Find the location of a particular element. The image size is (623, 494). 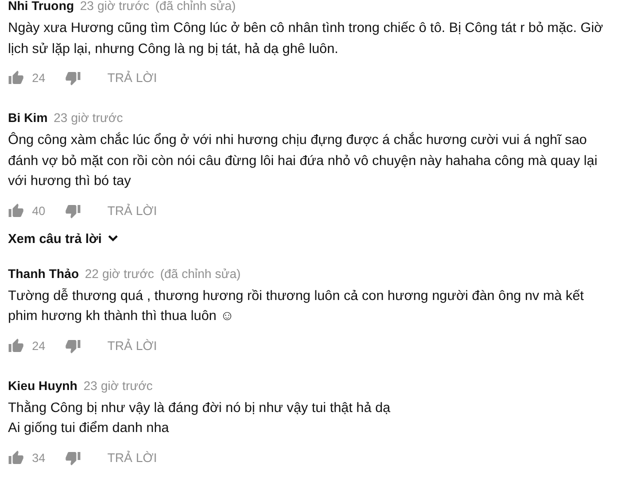

comment-text: Ông công xàm chắc lúc ổng ở với nhi hương chịu đựng được á chắc hương cười vui á nghĩ sao đánh vợ bỏ mặt con rồi còn nói câu đừng lôi hai đứa nhỏ vô chuyện này hahaha công mà quay lại với hương thì bó tay is located at coordinates (303, 160).